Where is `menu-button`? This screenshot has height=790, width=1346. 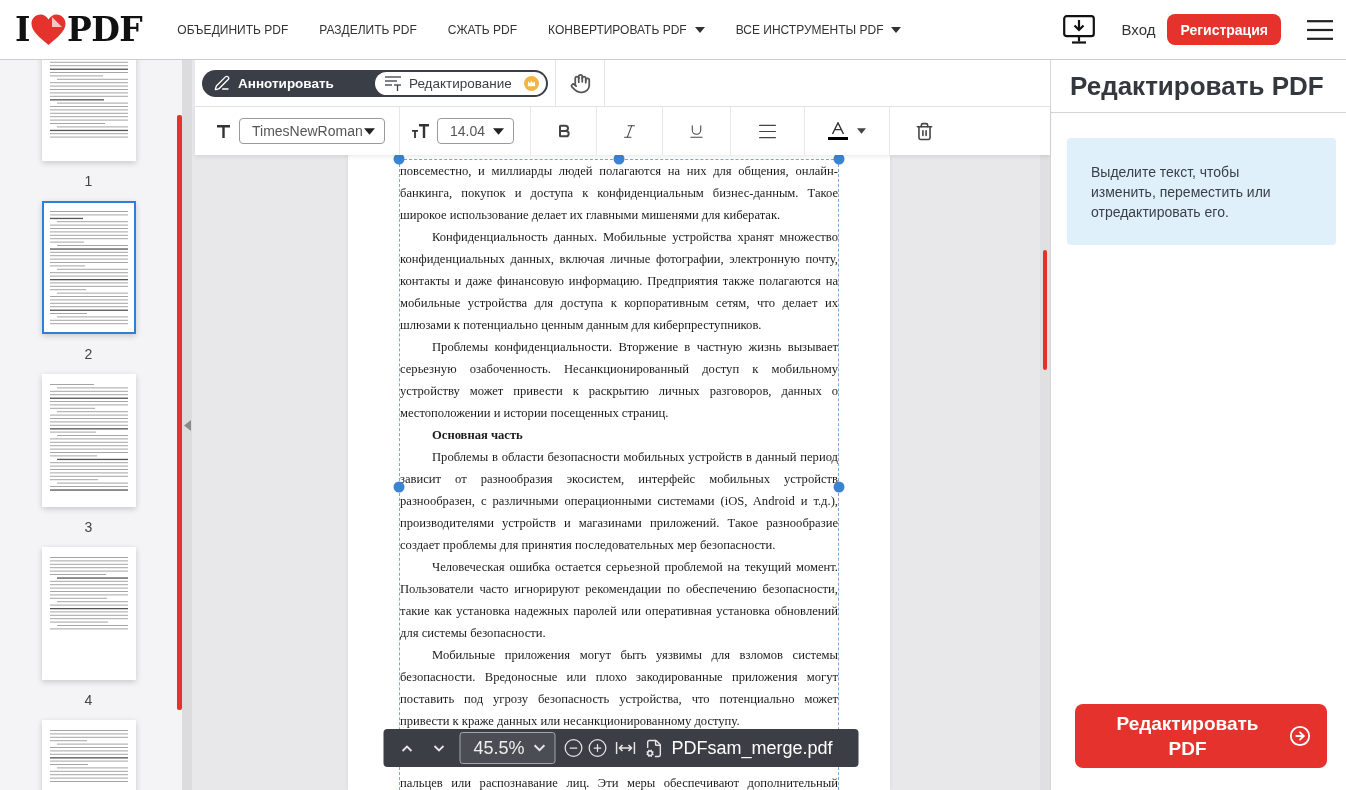 menu-button is located at coordinates (1320, 29).